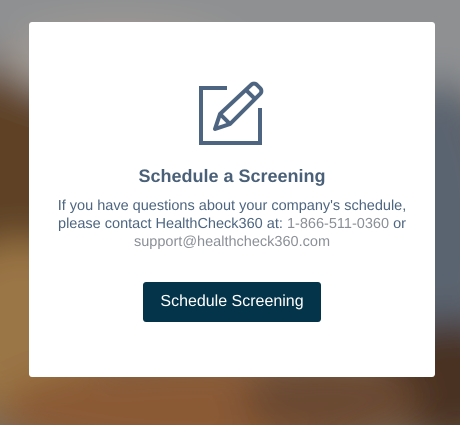 This screenshot has width=460, height=425. What do you see at coordinates (232, 112) in the screenshot?
I see `edit-icon` at bounding box center [232, 112].